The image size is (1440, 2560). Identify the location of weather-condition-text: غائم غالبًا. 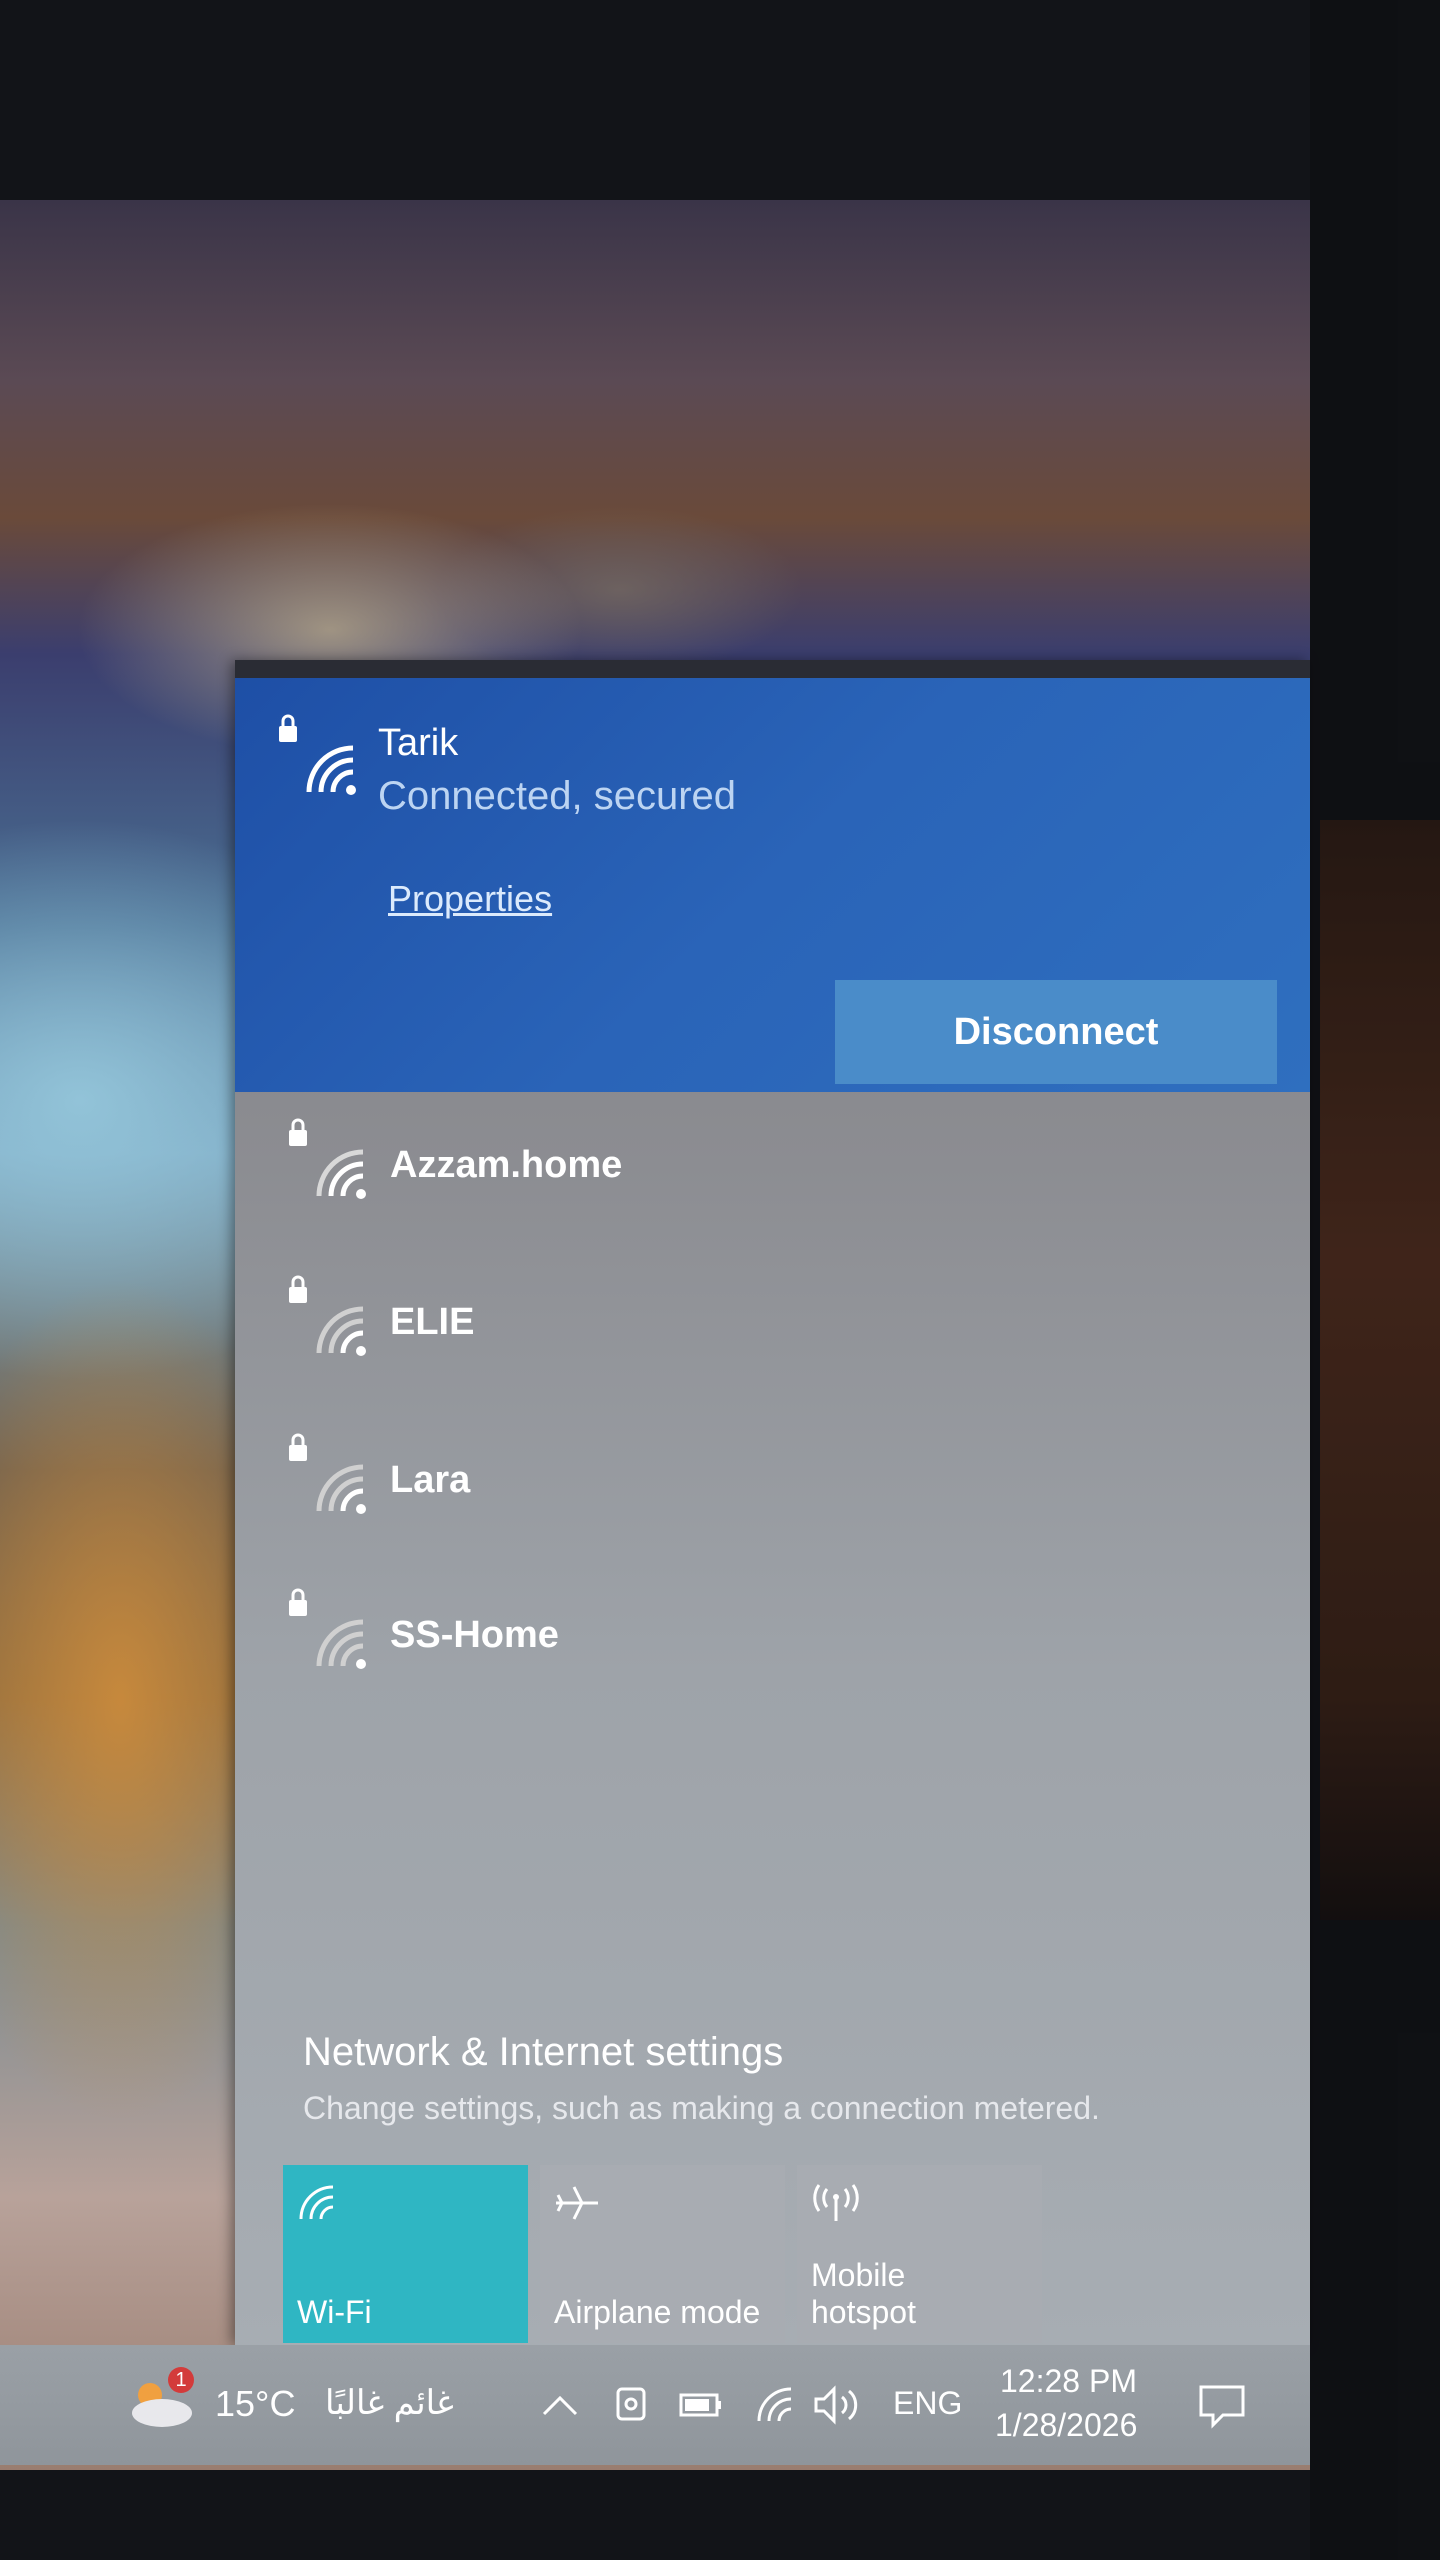
(389, 2403).